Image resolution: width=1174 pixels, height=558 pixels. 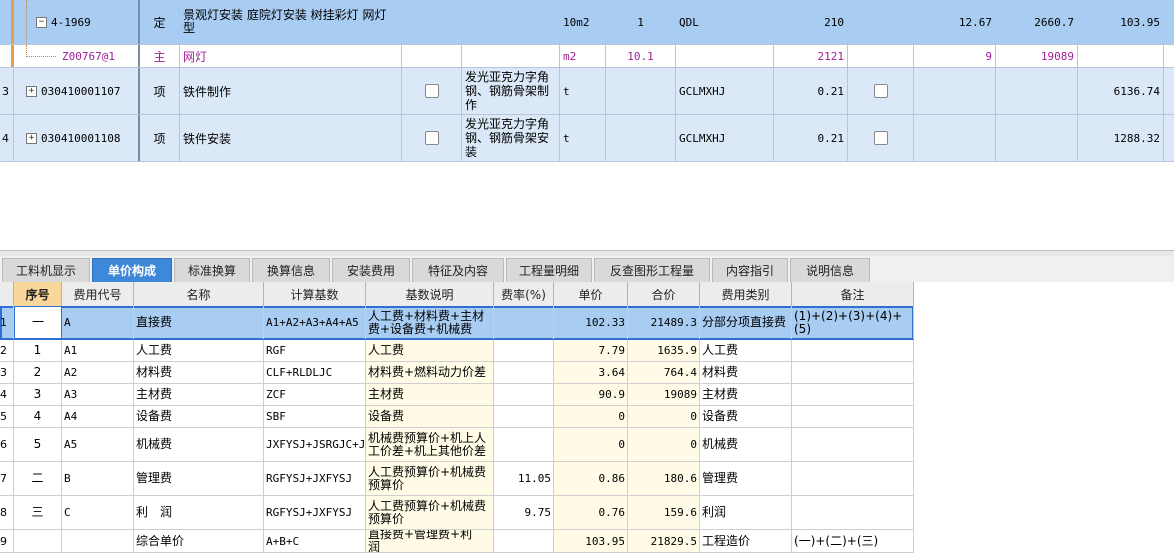 I want to click on price-cell: 12.67, so click(x=955, y=22).